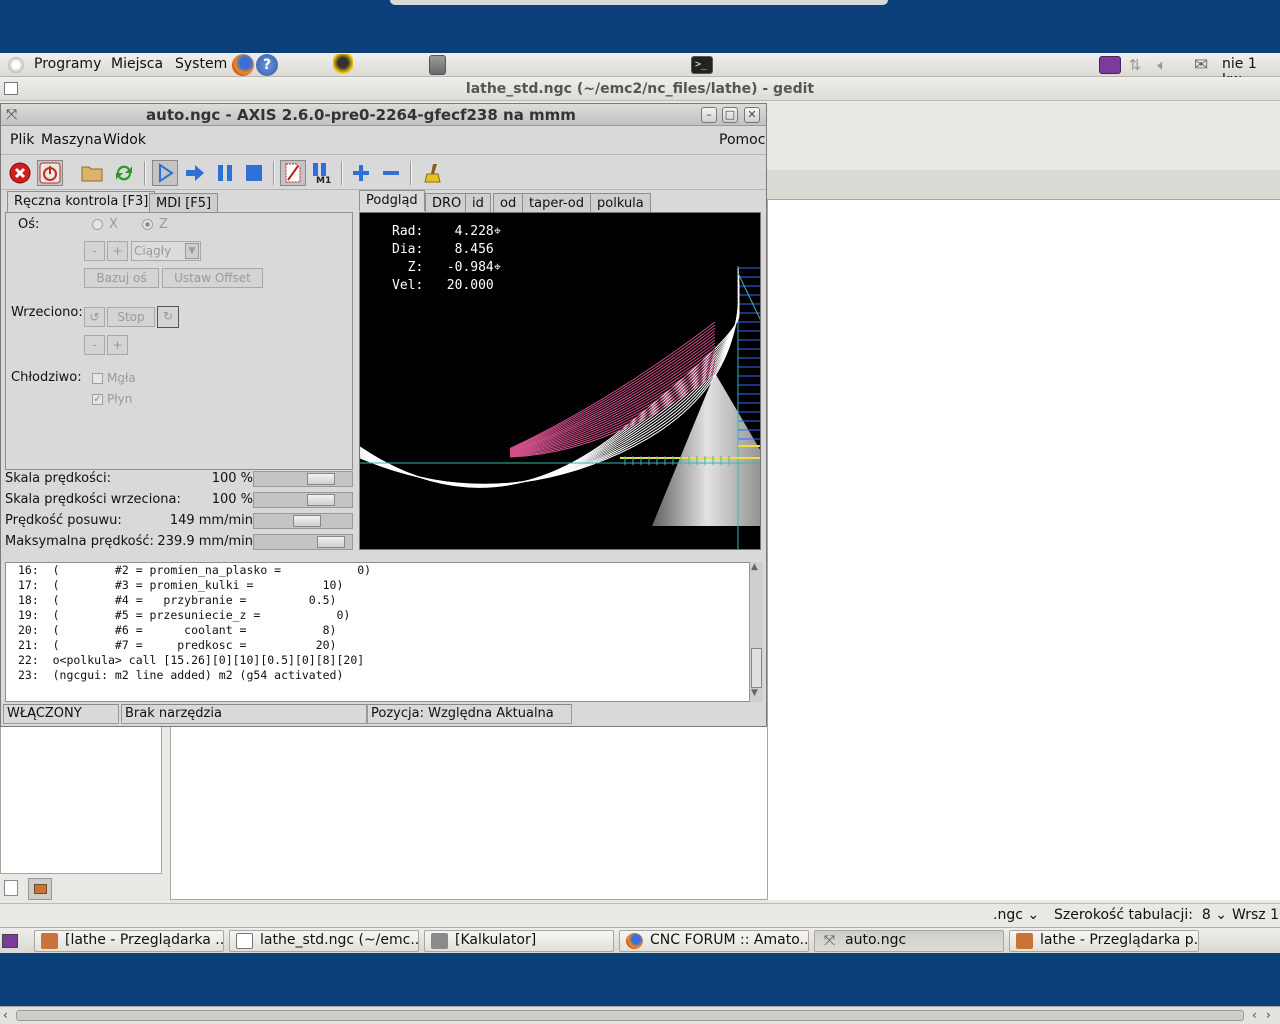 The image size is (1280, 1024). I want to click on tab-width-selector: Szerokość tabulacji: 8 ⌄, so click(1140, 915).